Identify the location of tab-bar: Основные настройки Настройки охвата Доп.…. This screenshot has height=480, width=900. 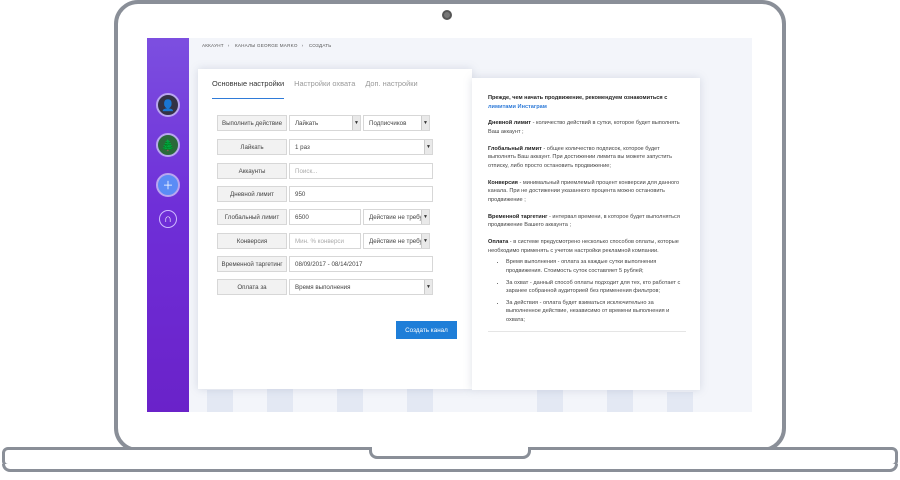
(315, 89).